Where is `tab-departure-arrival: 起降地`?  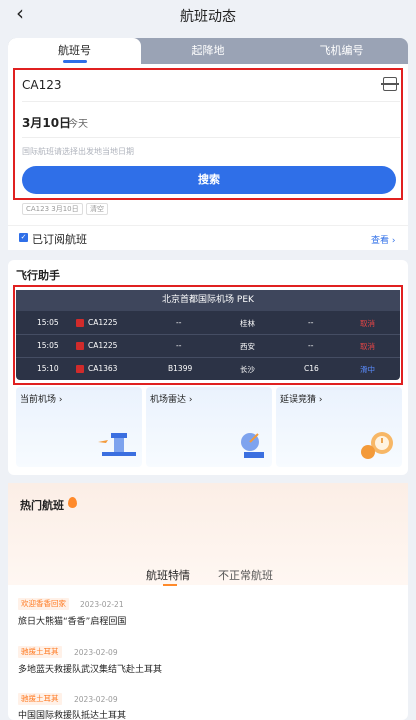
tab-departure-arrival: 起降地 is located at coordinates (208, 51).